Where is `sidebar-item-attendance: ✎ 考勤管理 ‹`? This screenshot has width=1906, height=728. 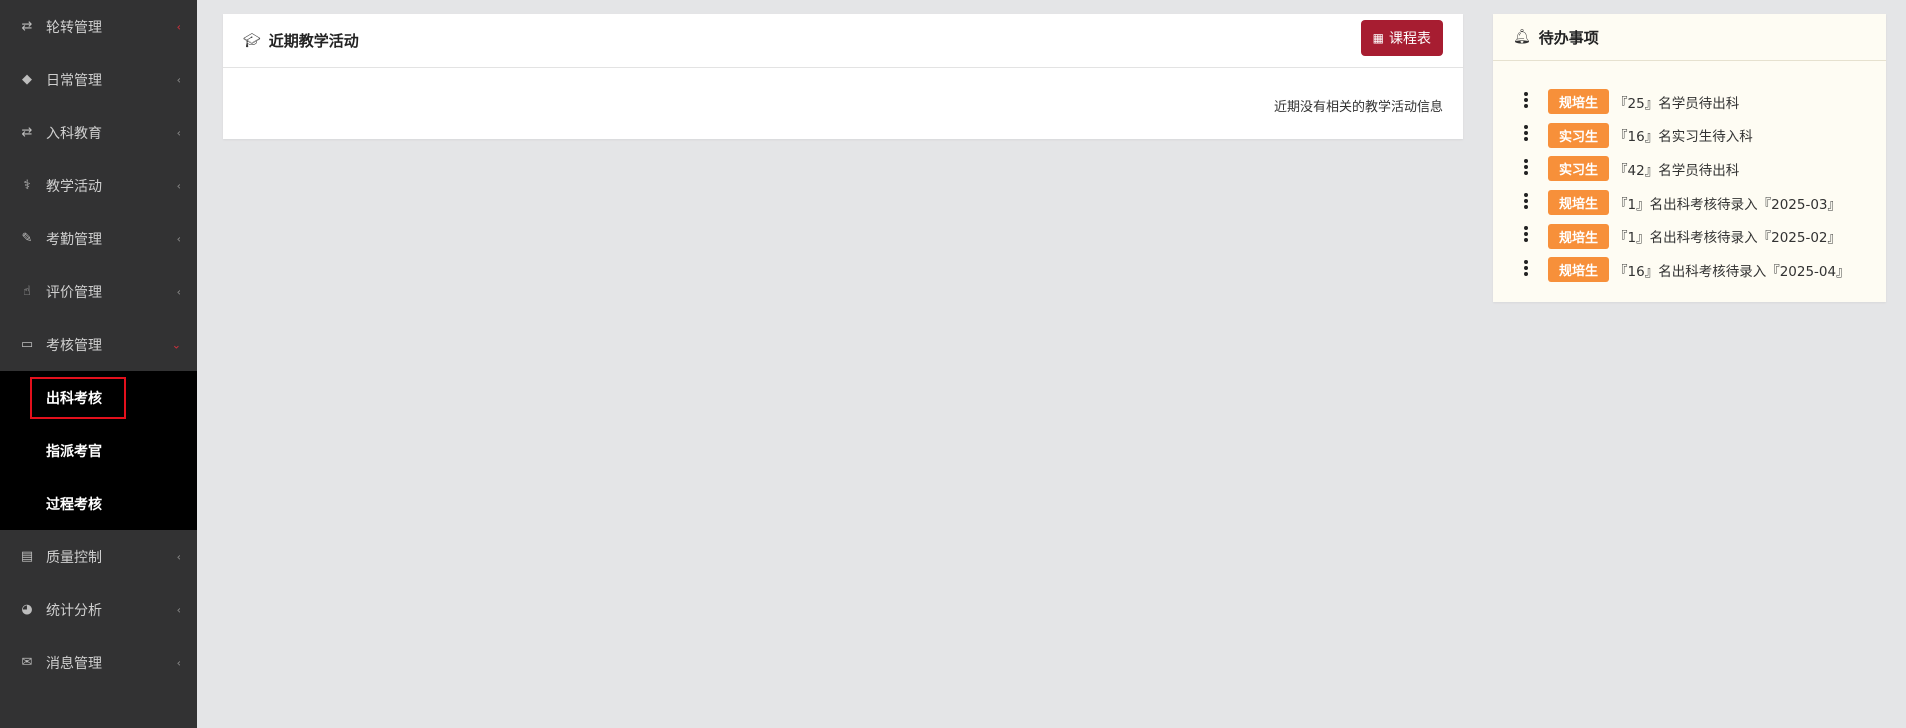 sidebar-item-attendance: ✎ 考勤管理 ‹ is located at coordinates (98, 238).